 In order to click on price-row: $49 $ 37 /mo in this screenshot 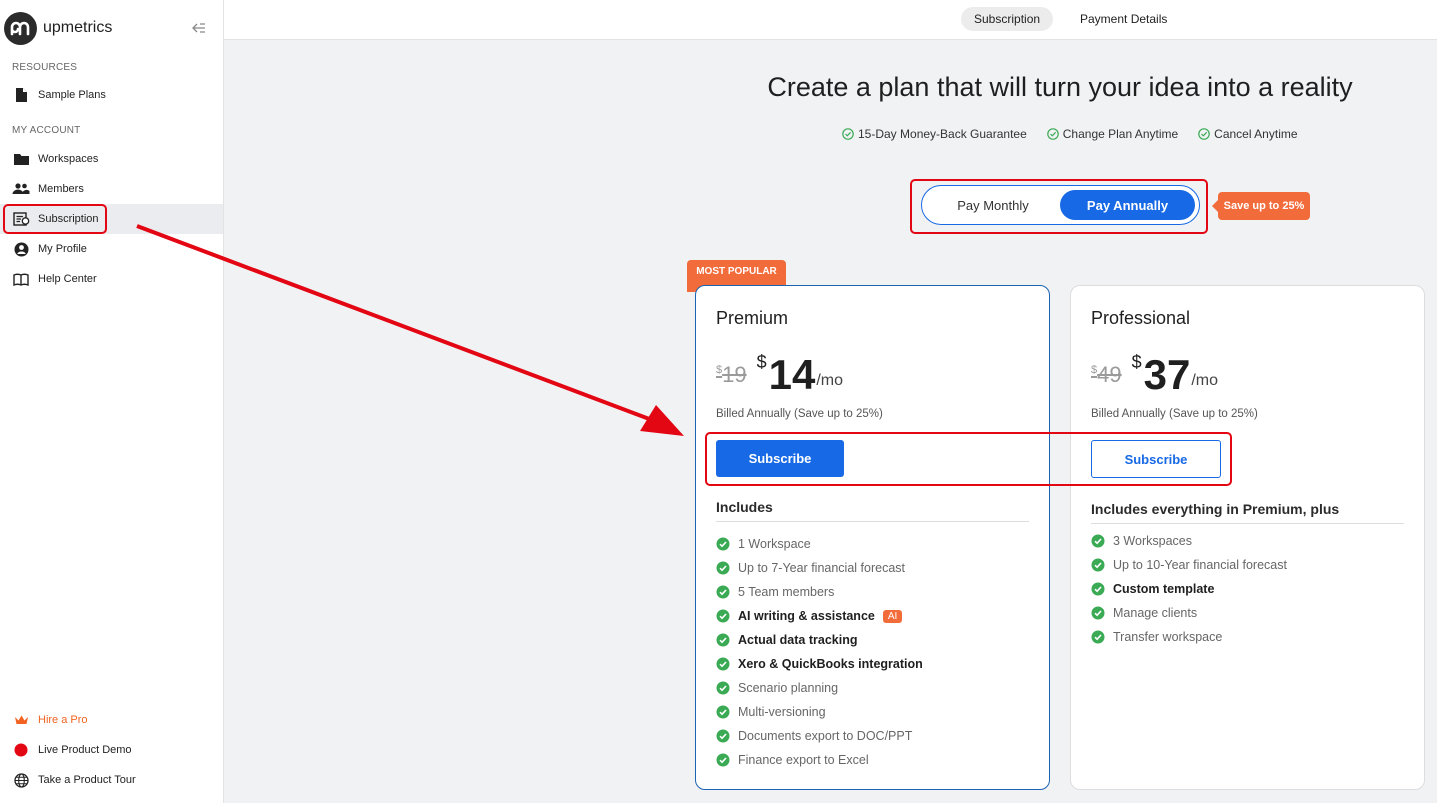, I will do `click(1154, 371)`.